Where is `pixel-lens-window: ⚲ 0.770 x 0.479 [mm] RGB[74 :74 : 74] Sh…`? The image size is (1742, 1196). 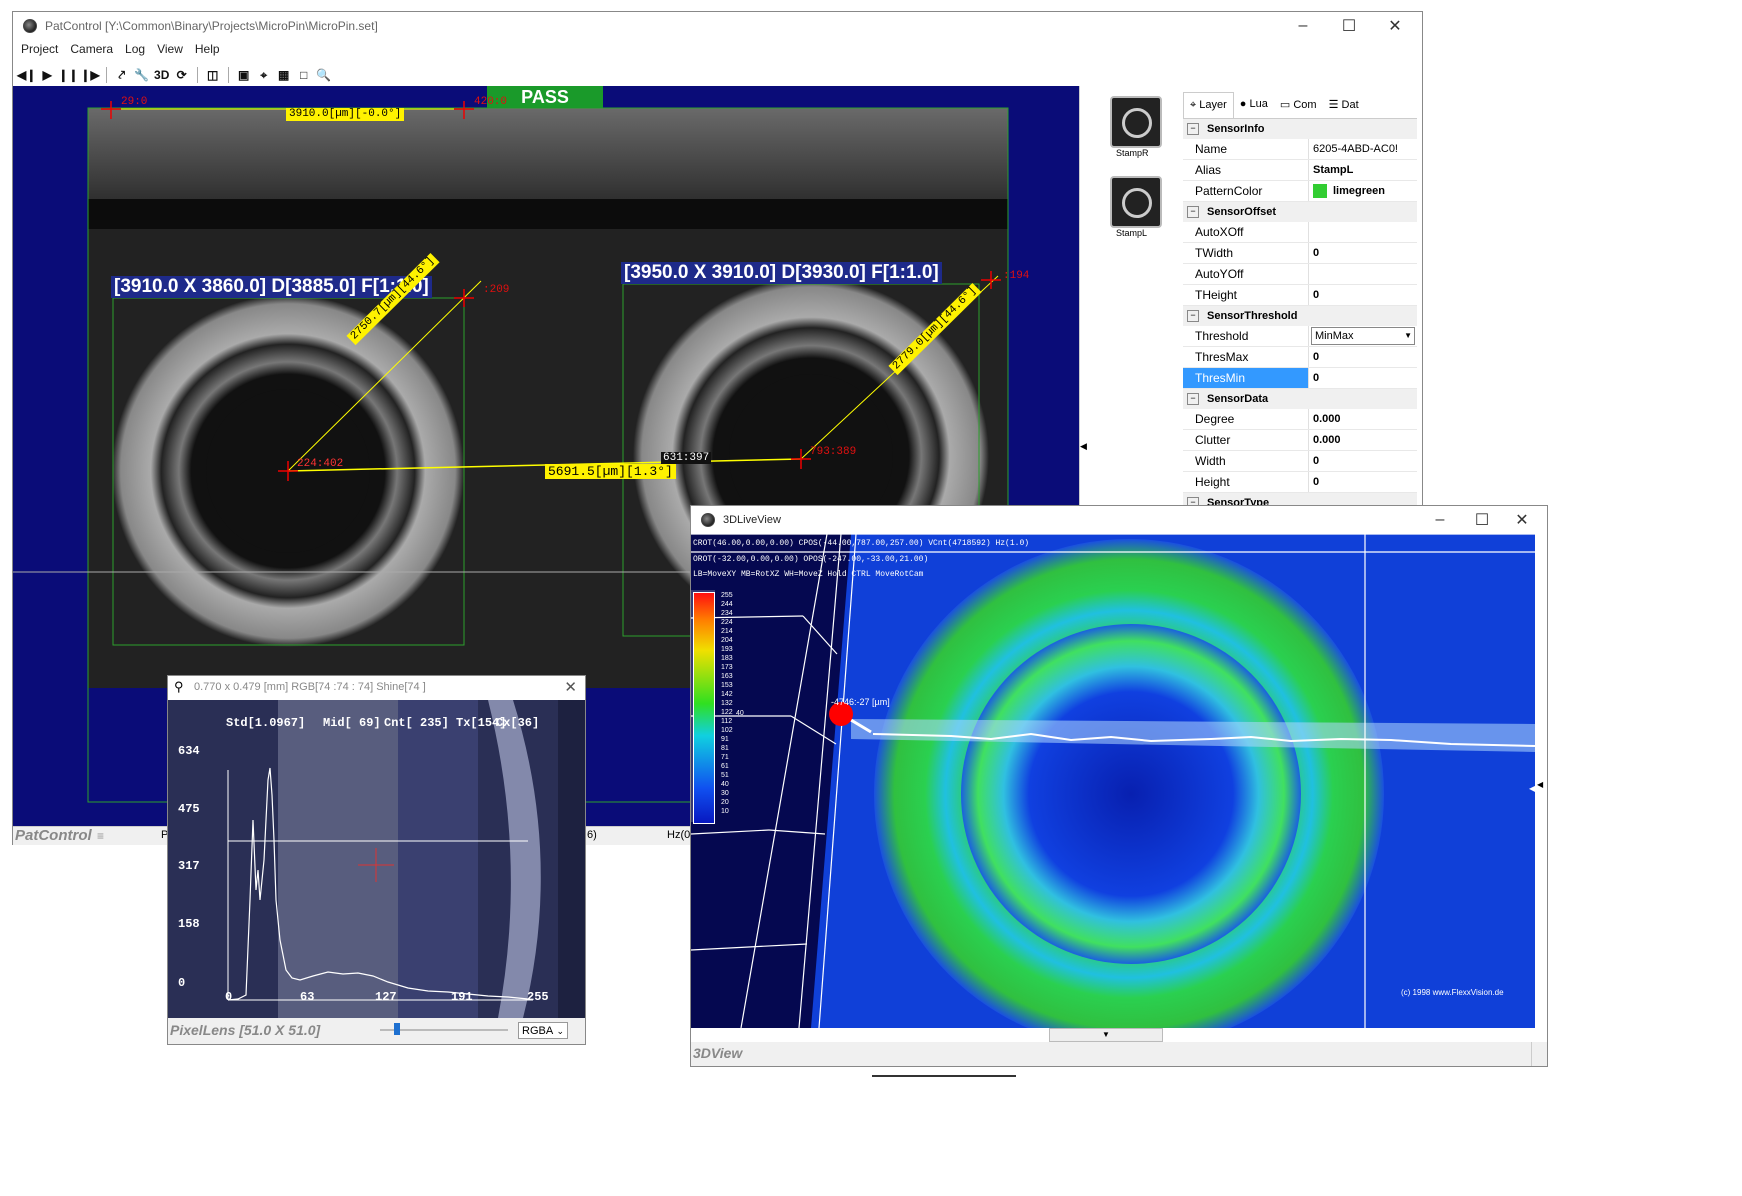
pixel-lens-window: ⚲ 0.770 x 0.479 [mm] RGB[74 :74 : 74] Sh… is located at coordinates (376, 860).